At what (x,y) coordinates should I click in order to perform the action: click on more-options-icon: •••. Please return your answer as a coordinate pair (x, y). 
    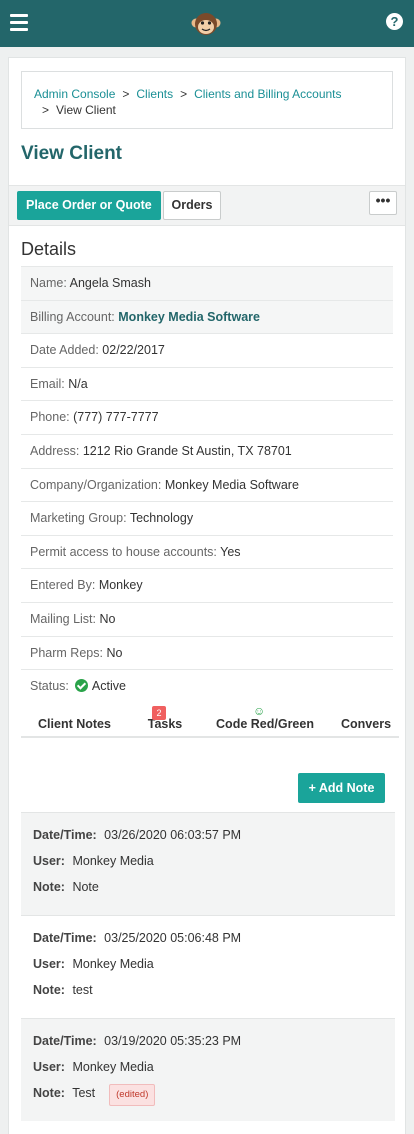
    Looking at the image, I should click on (383, 203).